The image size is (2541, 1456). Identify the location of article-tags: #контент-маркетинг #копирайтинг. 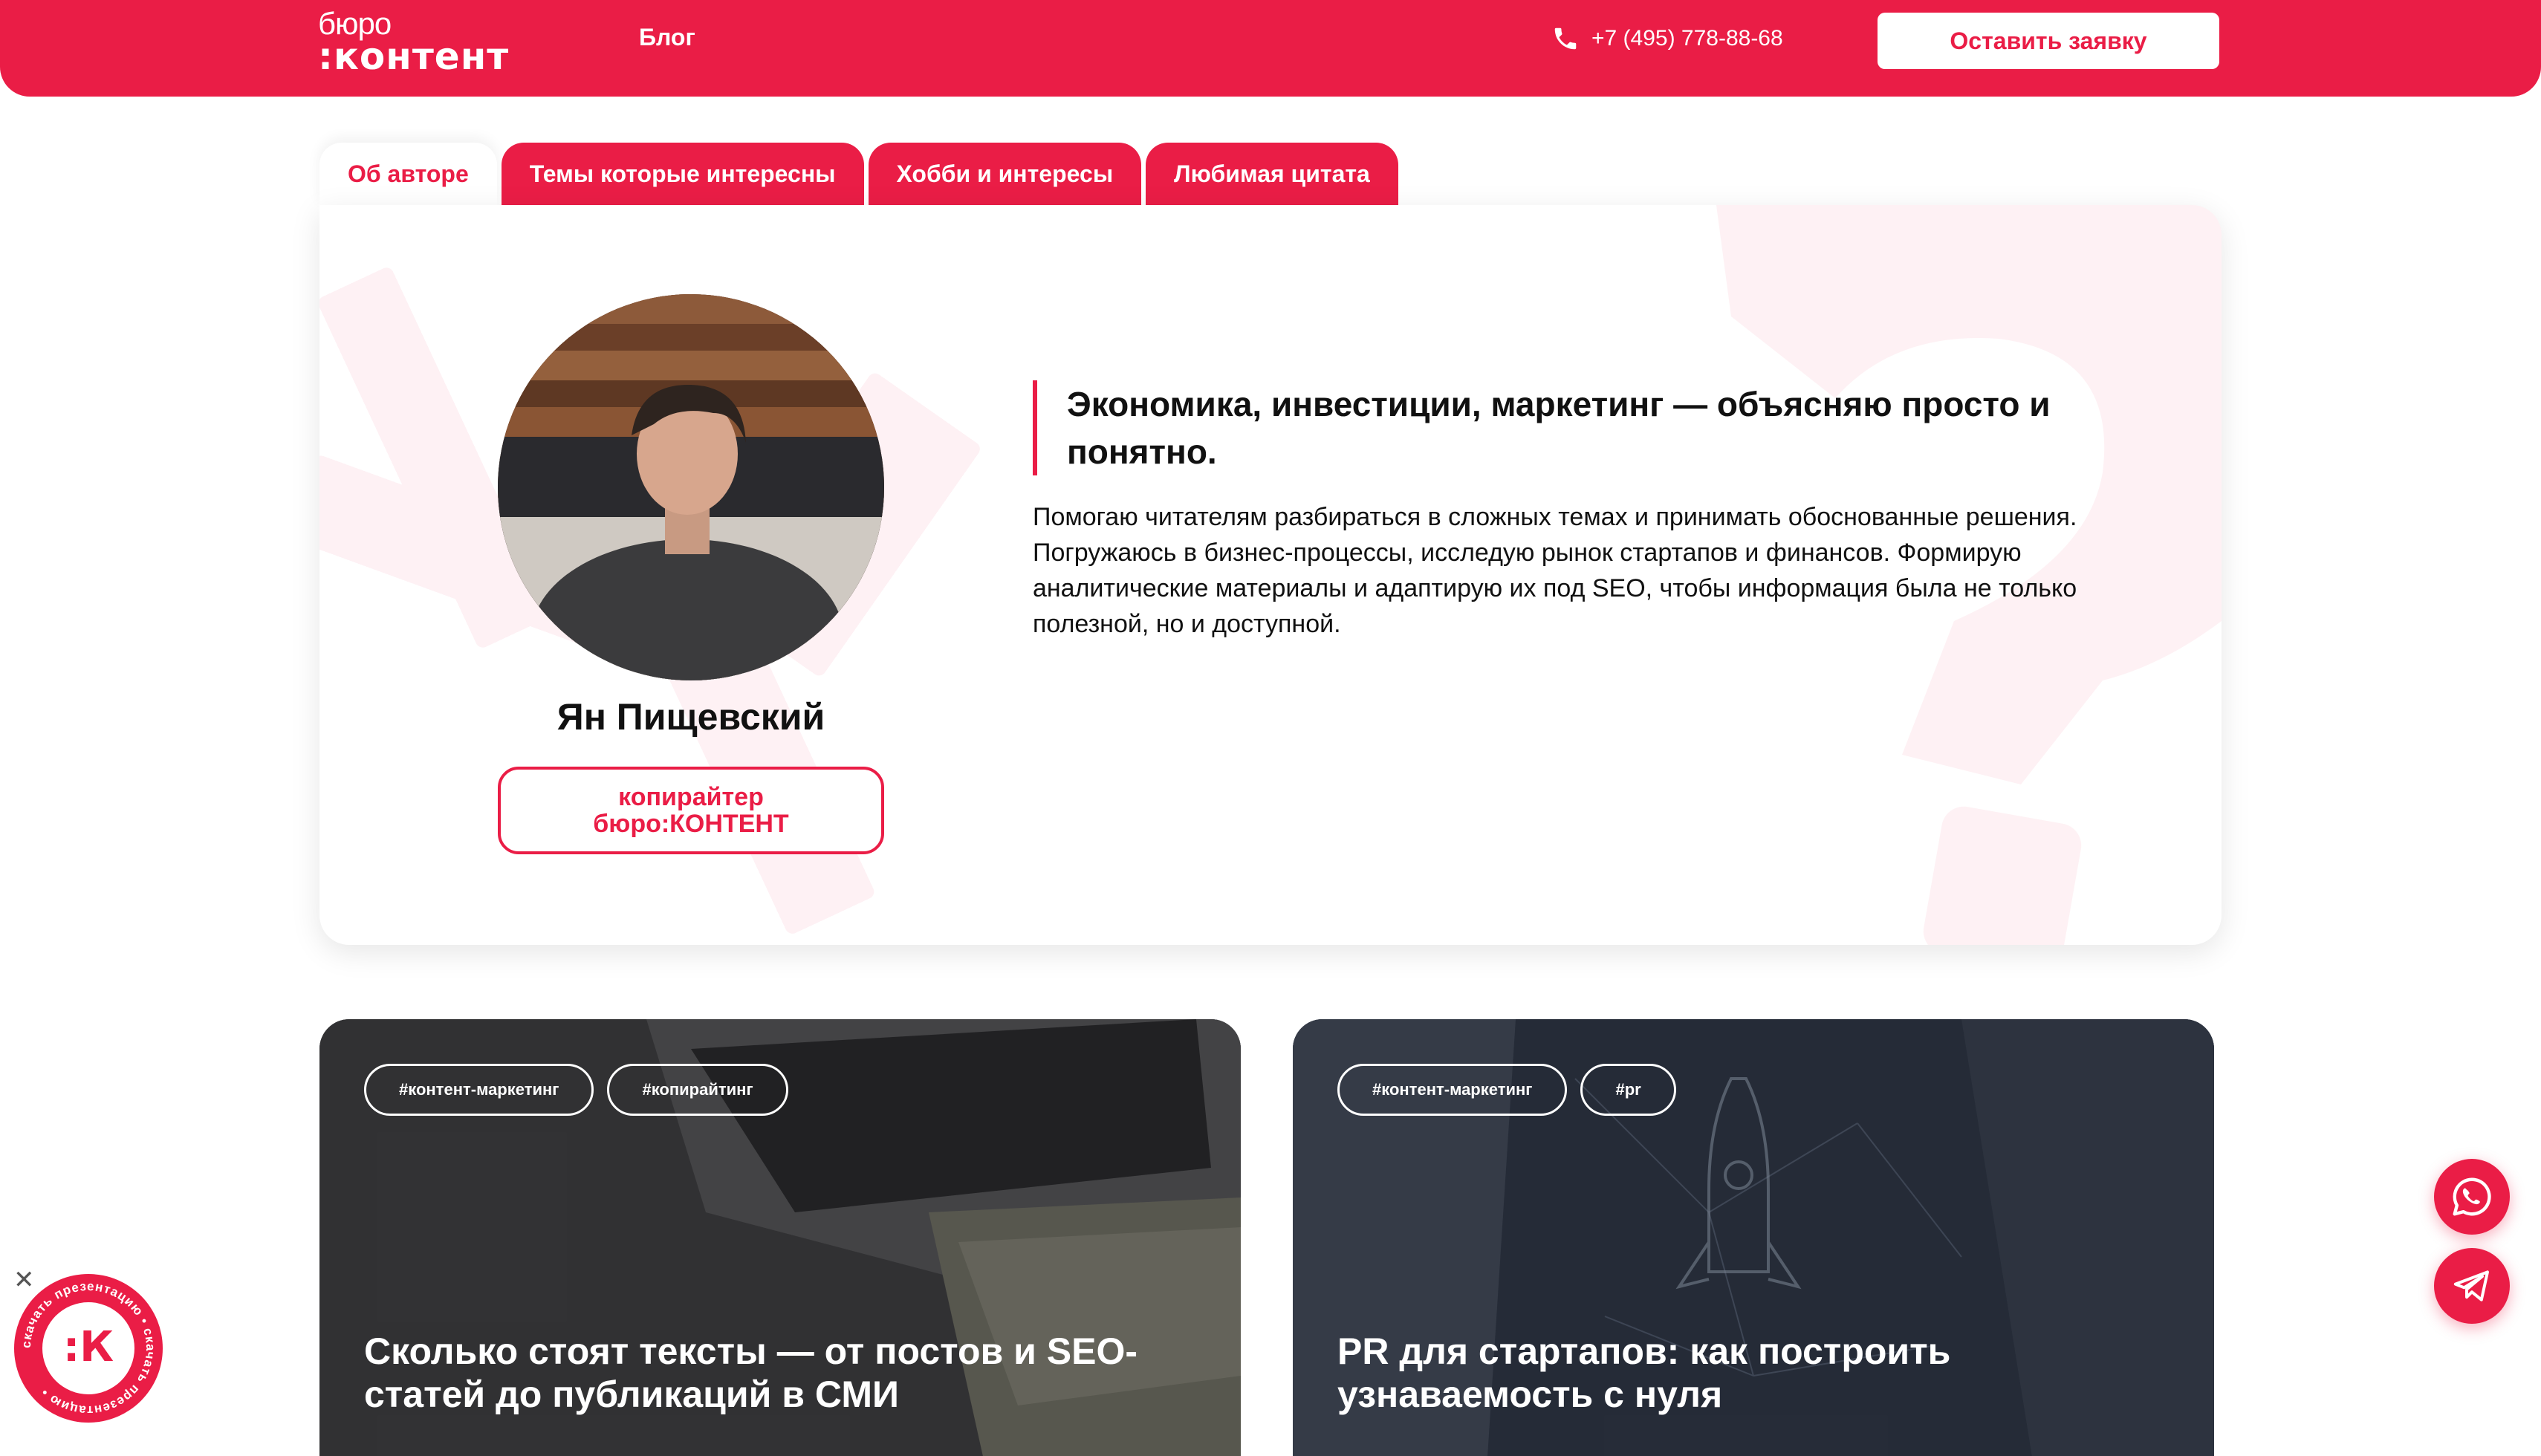
(576, 1090).